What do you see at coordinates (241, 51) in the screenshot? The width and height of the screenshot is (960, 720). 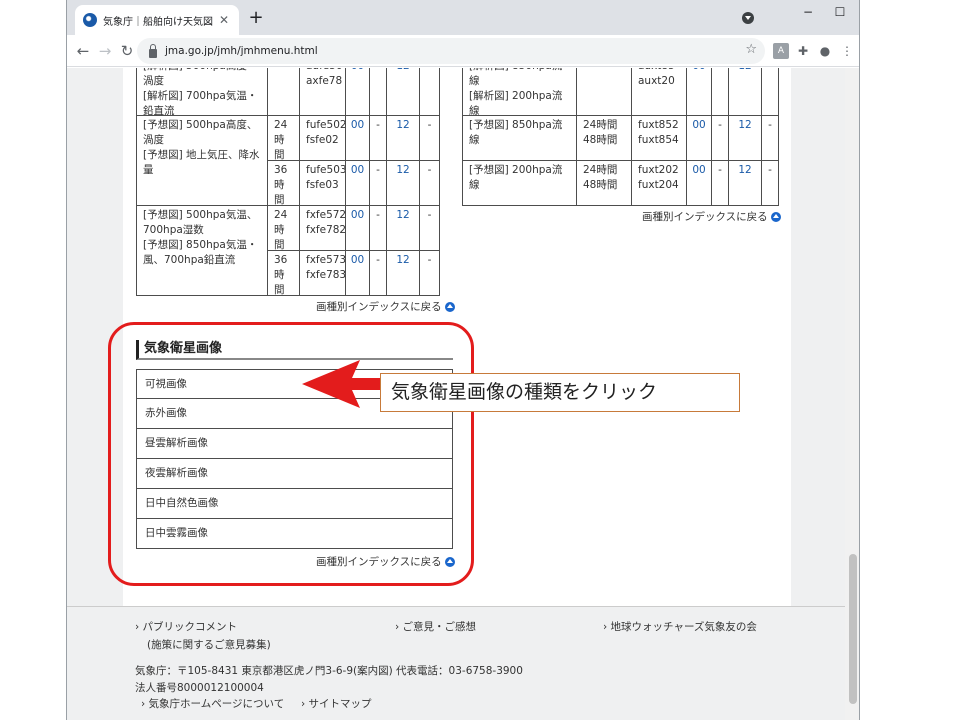 I see `url-text: jma.go.jp/jmh/jmhmenu.html` at bounding box center [241, 51].